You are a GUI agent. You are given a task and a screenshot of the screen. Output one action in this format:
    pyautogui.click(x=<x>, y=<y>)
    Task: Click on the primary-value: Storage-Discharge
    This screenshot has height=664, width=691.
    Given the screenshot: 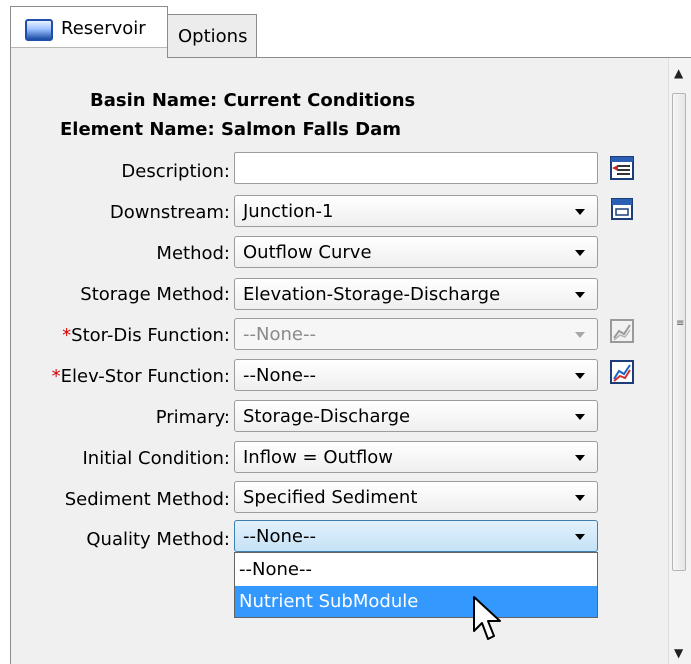 What is the action you would take?
    pyautogui.click(x=327, y=416)
    